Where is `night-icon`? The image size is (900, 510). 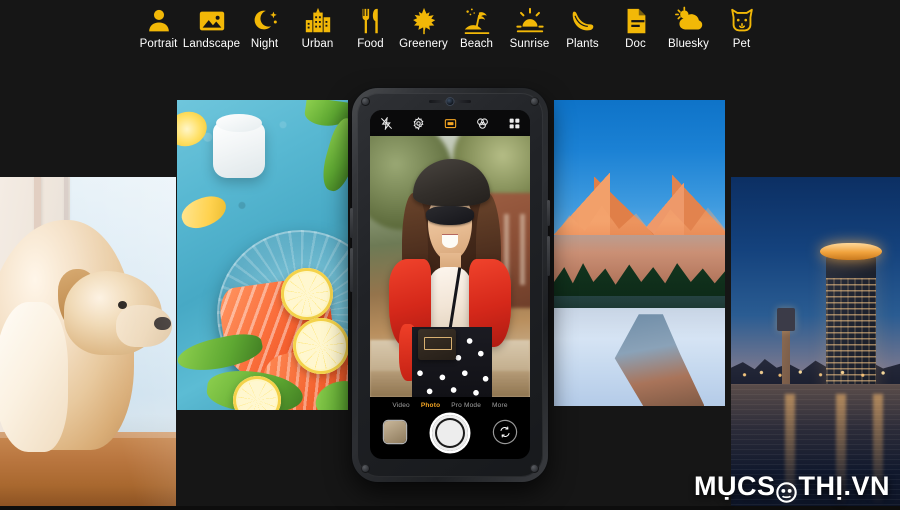 night-icon is located at coordinates (265, 21).